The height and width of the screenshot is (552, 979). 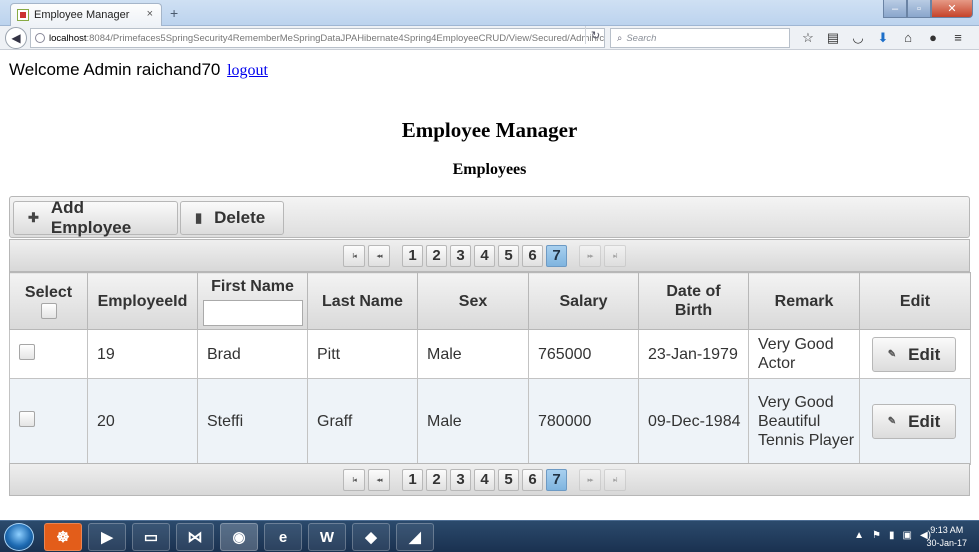 What do you see at coordinates (283, 537) in the screenshot?
I see `internet-explorer-icon: e` at bounding box center [283, 537].